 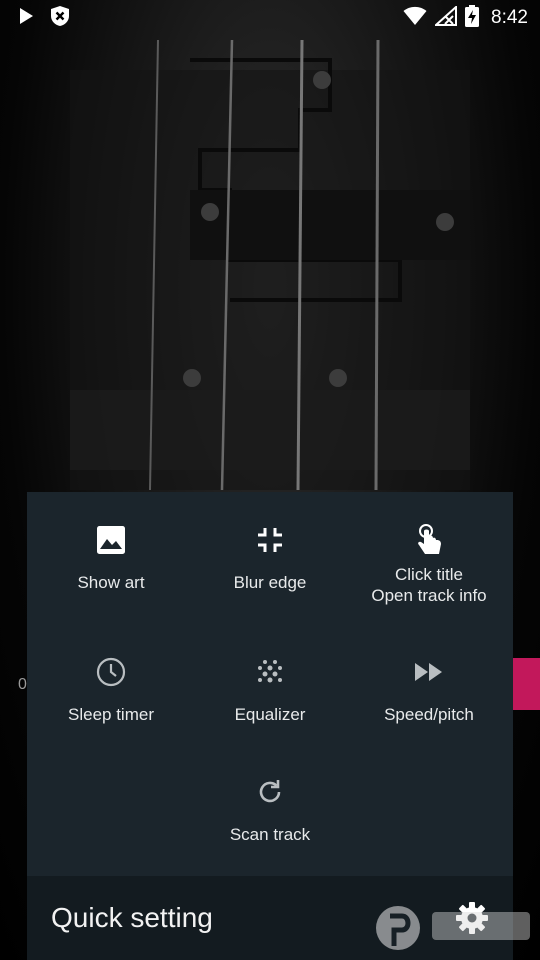 I want to click on battery-charging-icon, so click(x=472, y=18).